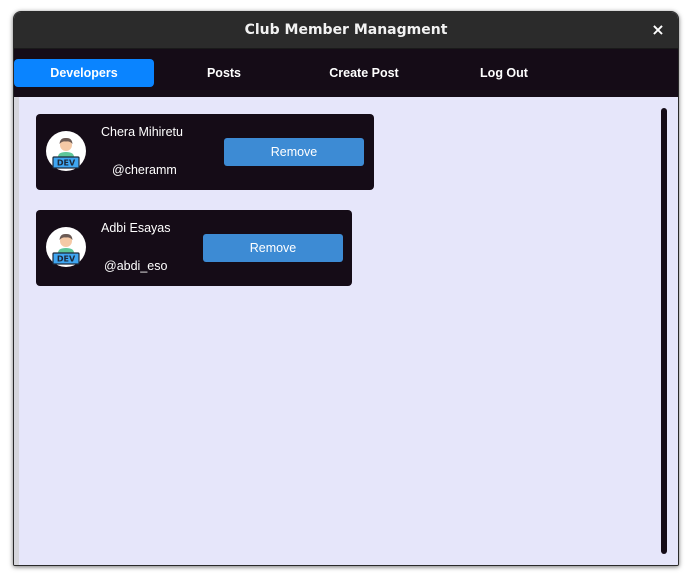 This screenshot has width=691, height=581. Describe the element at coordinates (664, 331) in the screenshot. I see `vertical-scrollbar` at that location.